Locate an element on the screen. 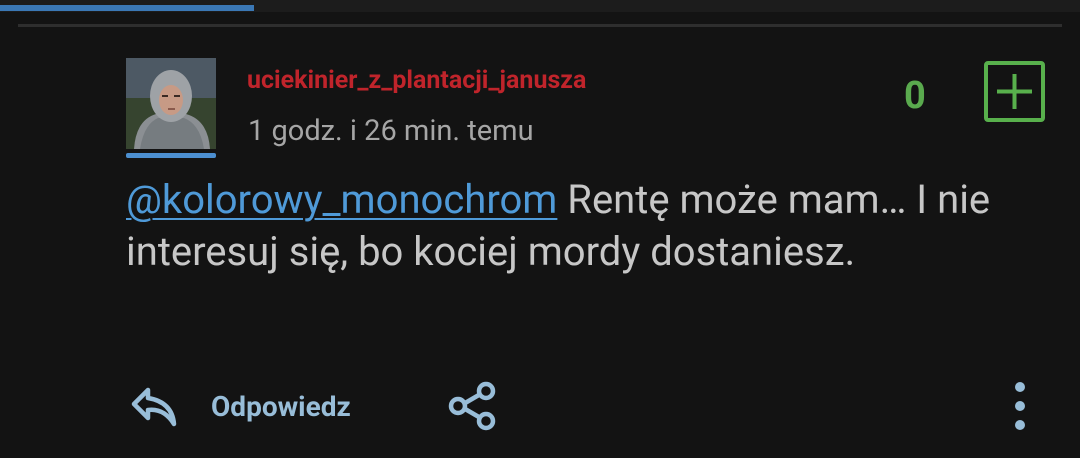 Image resolution: width=1080 pixels, height=458 pixels. share-icon is located at coordinates (472, 406).